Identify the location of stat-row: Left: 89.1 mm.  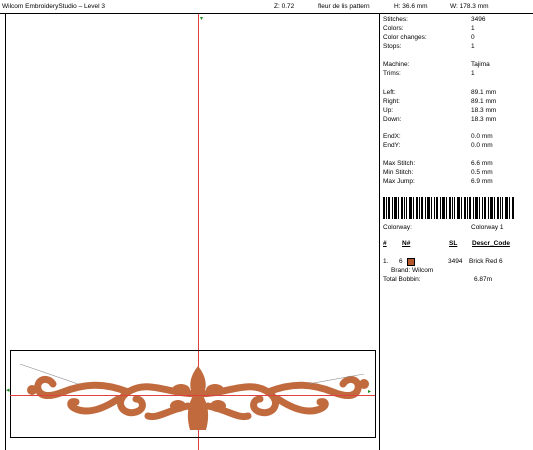
(457, 92).